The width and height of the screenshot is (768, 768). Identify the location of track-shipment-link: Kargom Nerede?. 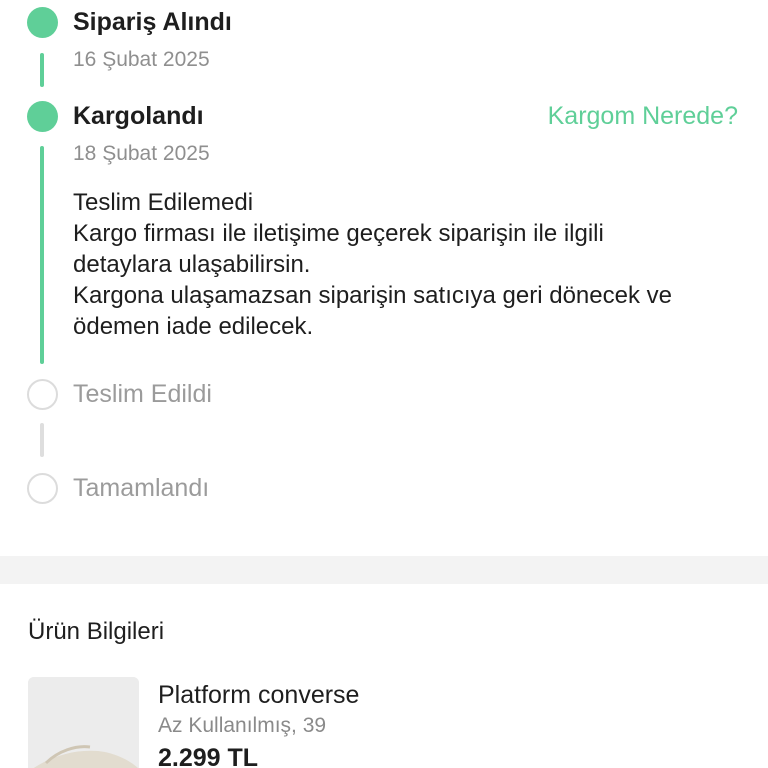
(643, 116).